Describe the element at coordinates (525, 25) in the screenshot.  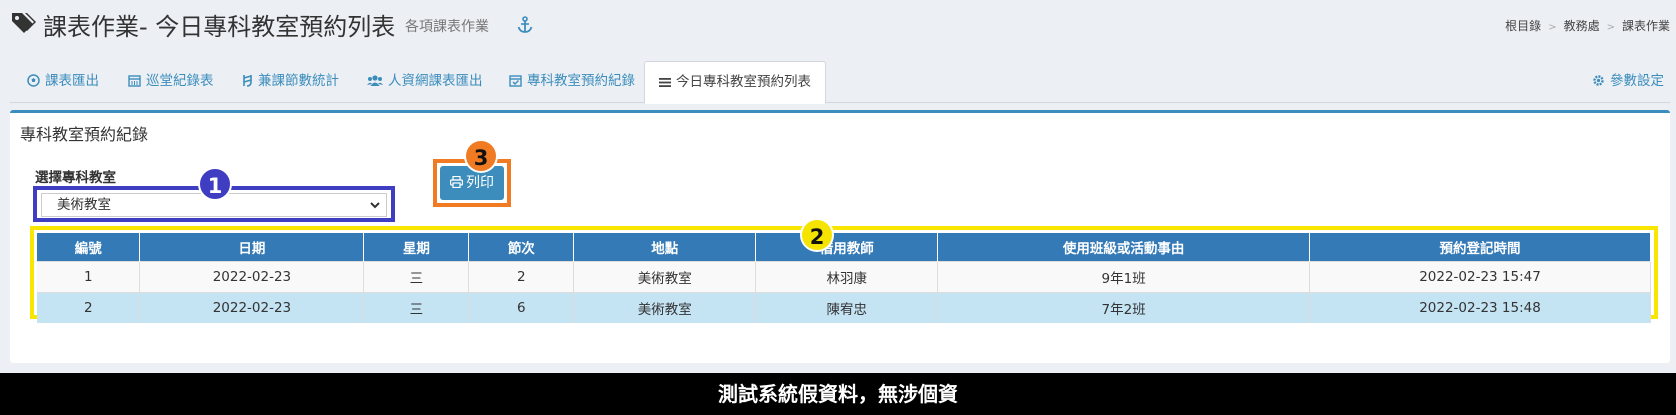
I see `anchor-icon` at that location.